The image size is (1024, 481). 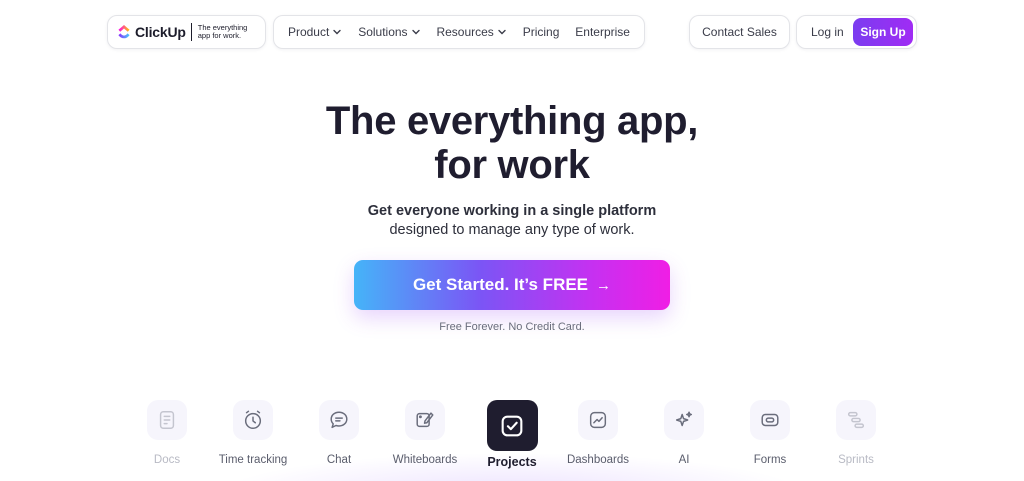 I want to click on feature-time-tracking: Time tracking, so click(x=253, y=437).